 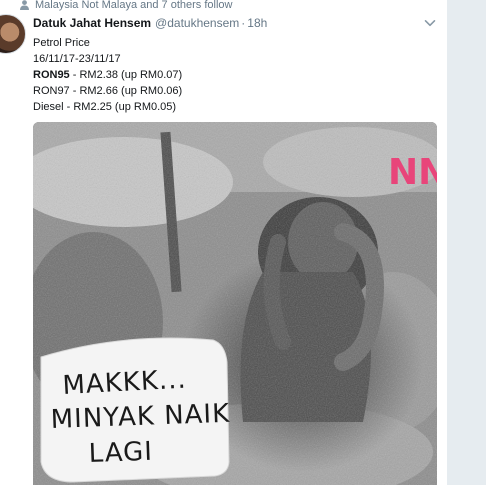 What do you see at coordinates (105, 107) in the screenshot?
I see `tweet-line-diesel: Diesel - RM2.25 (up RM0.05)` at bounding box center [105, 107].